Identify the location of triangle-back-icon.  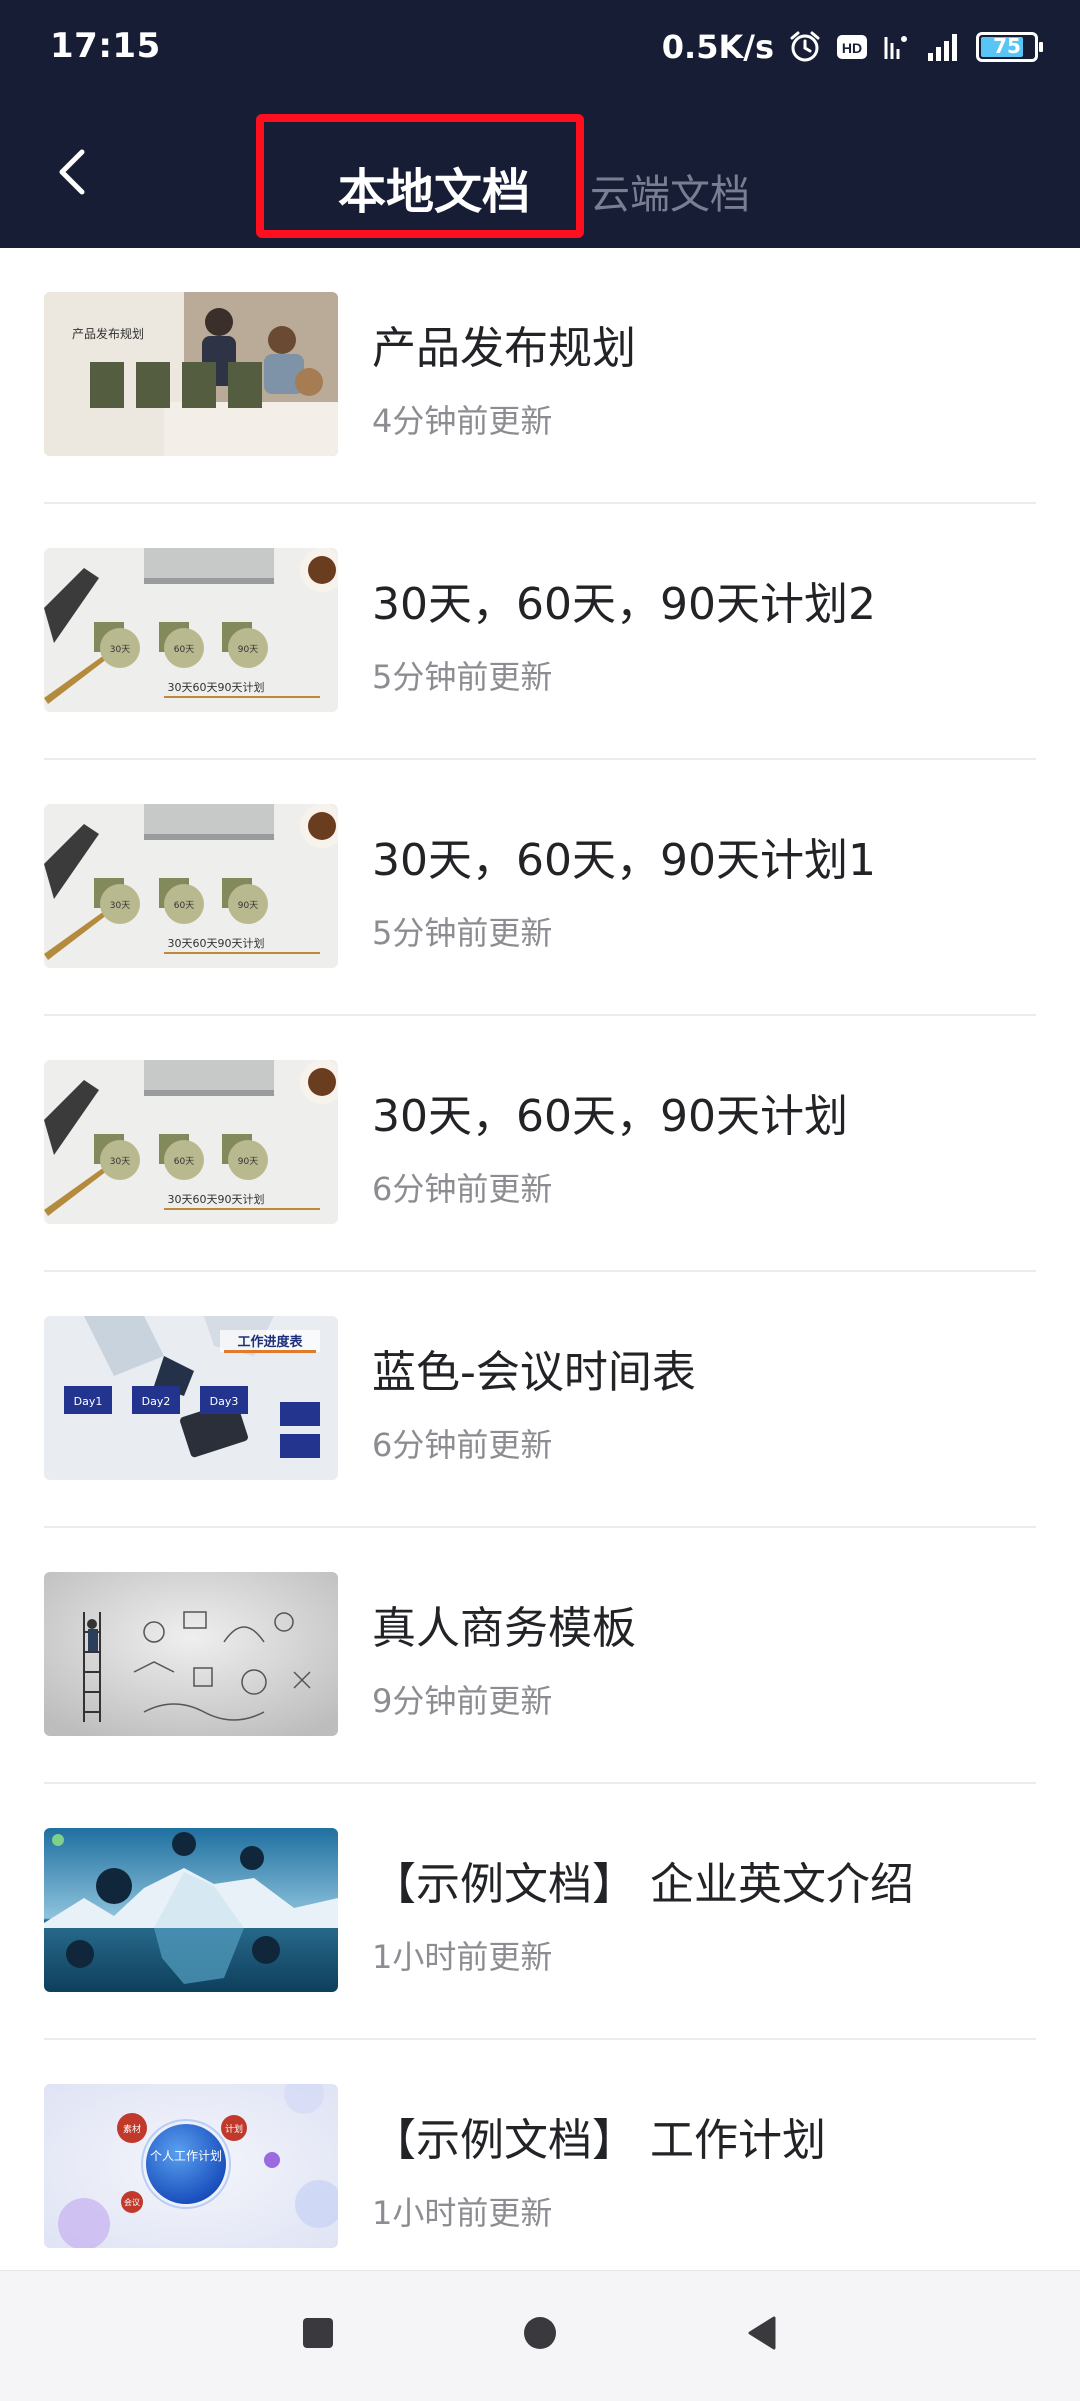
(762, 2333).